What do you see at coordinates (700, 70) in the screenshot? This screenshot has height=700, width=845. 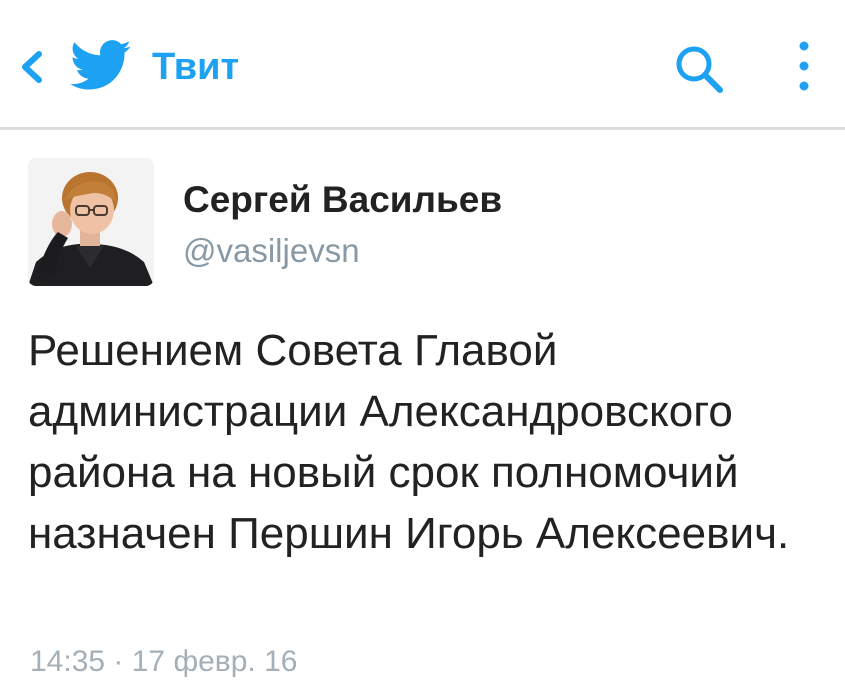 I see `search-icon` at bounding box center [700, 70].